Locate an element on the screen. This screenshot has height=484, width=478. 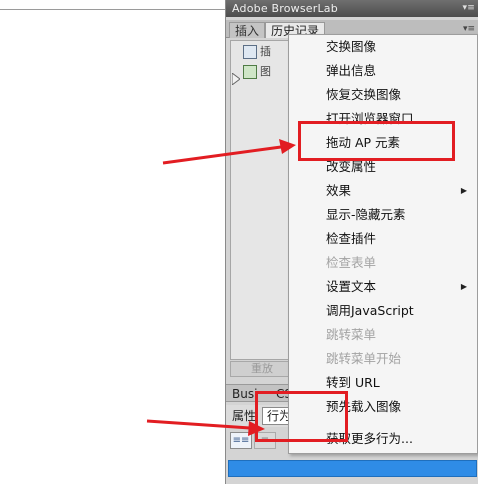
menu-item-check-plugin: 检查插件 is located at coordinates (383, 239).